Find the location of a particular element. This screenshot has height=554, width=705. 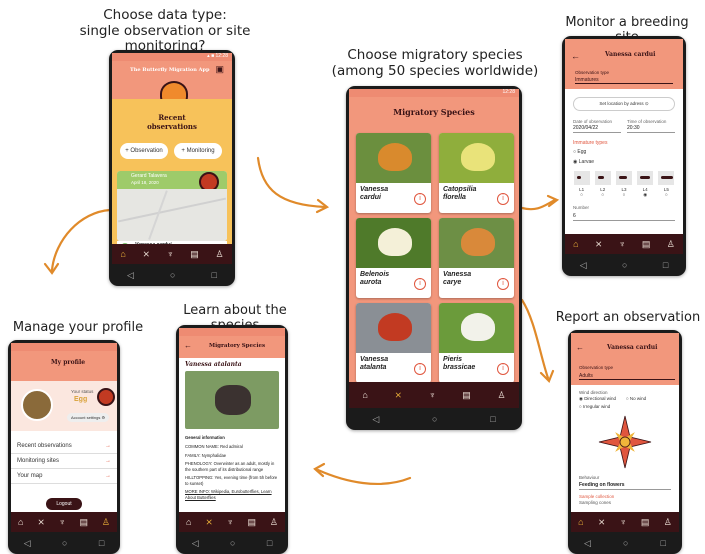

avatar is located at coordinates (37, 405).